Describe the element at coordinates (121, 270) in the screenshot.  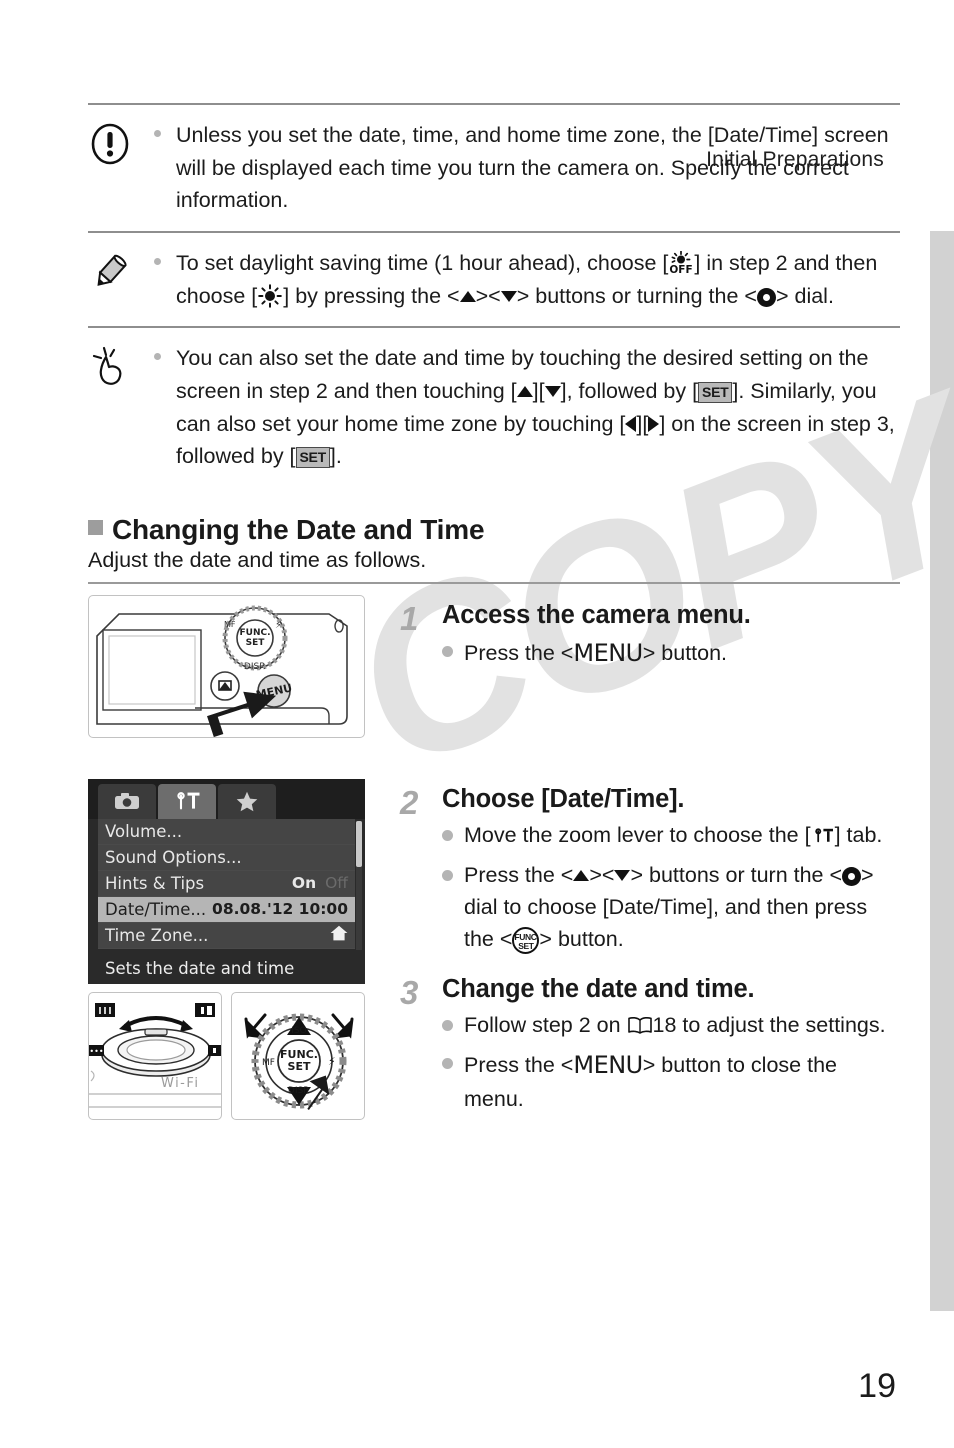
I see `pencil-note-icon` at that location.